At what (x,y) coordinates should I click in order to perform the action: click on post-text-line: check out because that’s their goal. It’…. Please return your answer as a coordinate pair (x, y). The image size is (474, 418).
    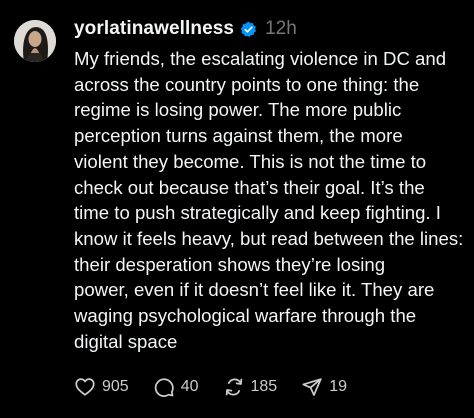
    Looking at the image, I should click on (249, 187).